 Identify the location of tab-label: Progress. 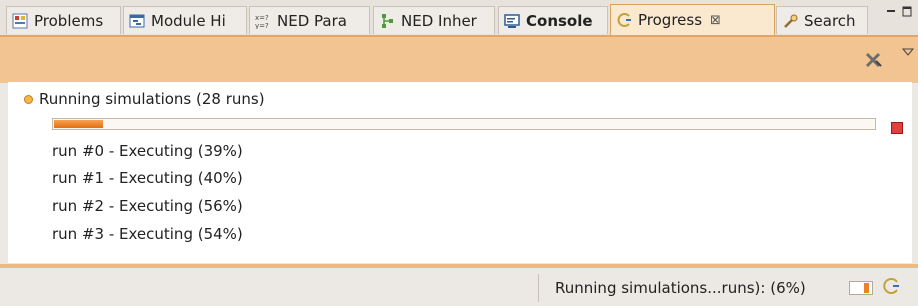
(670, 20).